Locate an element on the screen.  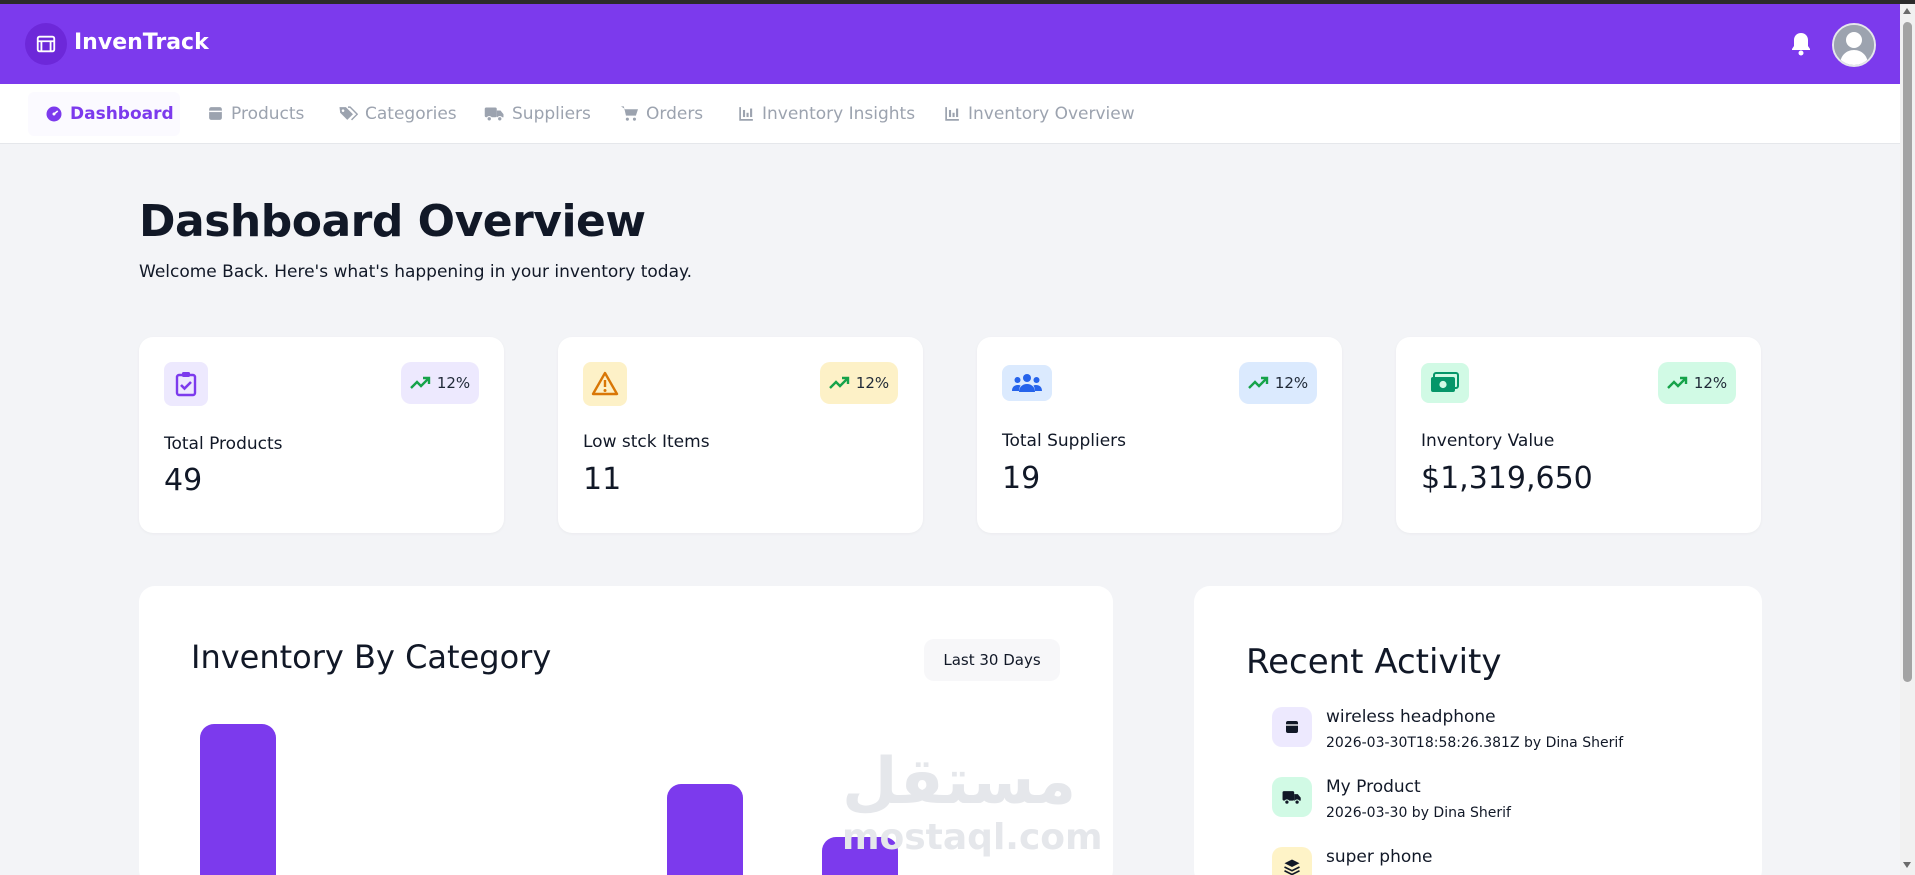
window-top-edge is located at coordinates (957, 2).